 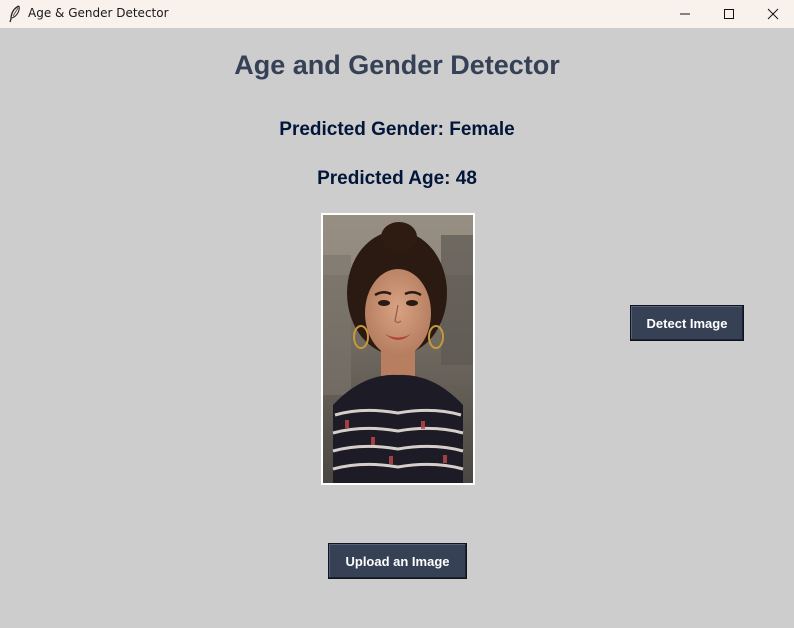 What do you see at coordinates (15, 14) in the screenshot?
I see `feather-icon` at bounding box center [15, 14].